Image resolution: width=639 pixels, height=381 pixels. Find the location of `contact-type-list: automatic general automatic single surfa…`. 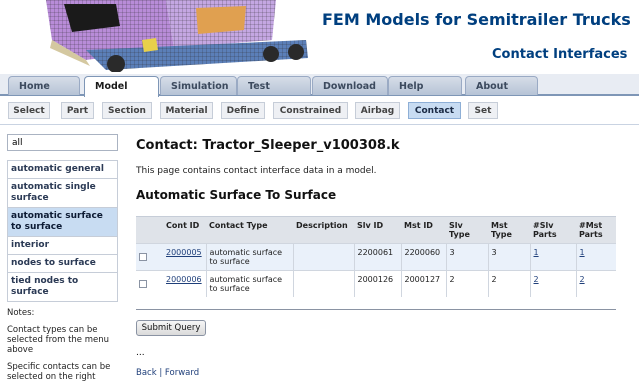

contact-type-list: automatic general automatic single surfa… is located at coordinates (62, 231).